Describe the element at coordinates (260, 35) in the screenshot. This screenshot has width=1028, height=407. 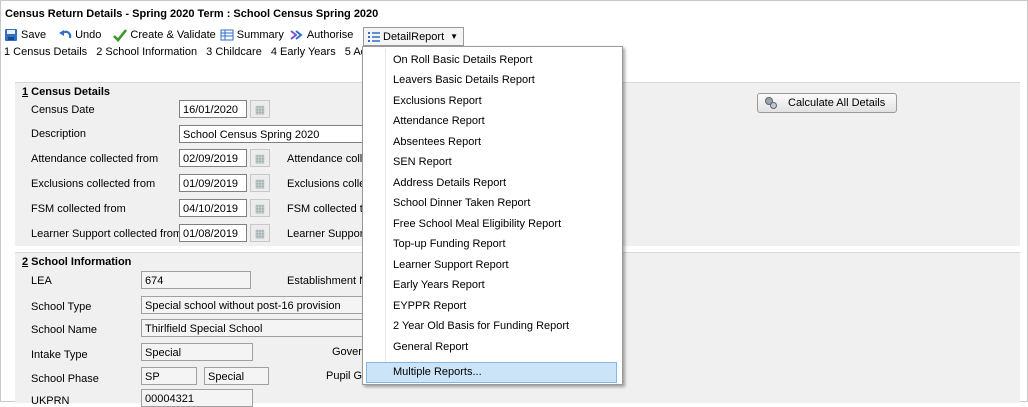
I see `summary-label: Summary` at that location.